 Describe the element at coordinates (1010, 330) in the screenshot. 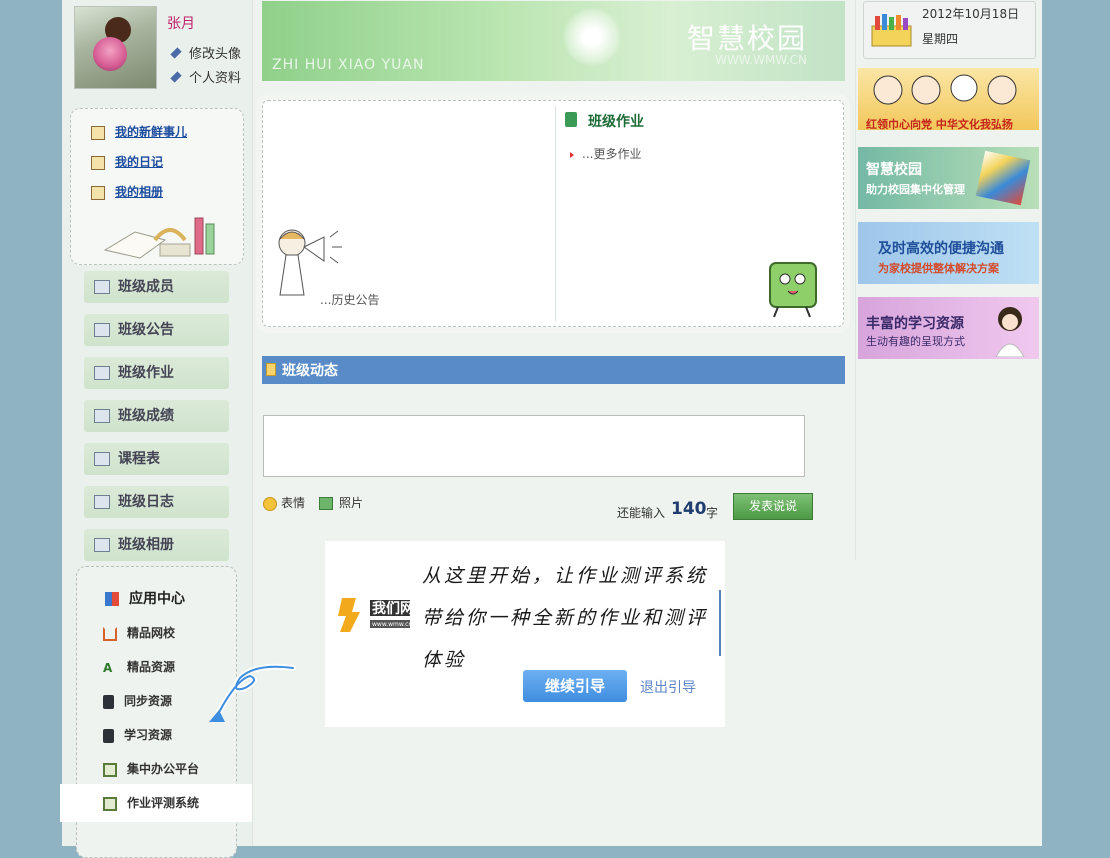

I see `student-girl-illustration` at that location.